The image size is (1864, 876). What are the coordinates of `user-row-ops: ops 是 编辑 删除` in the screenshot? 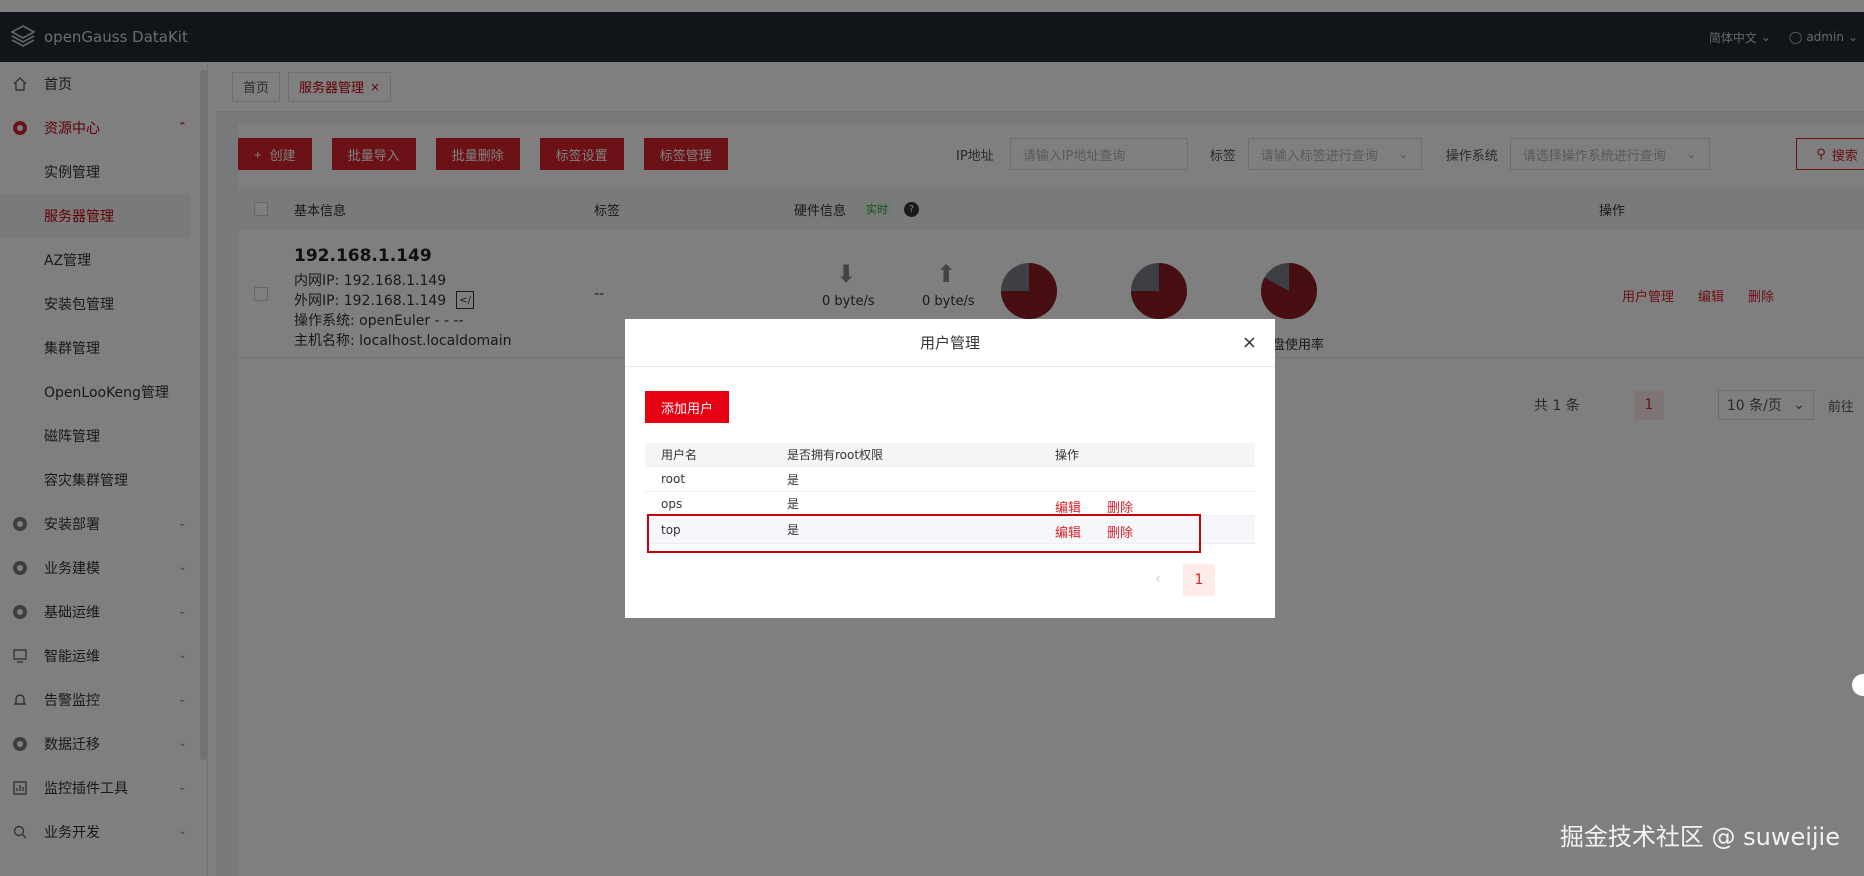 It's located at (950, 504).